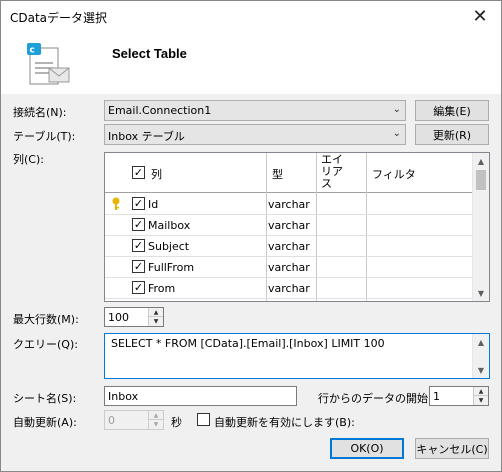  Describe the element at coordinates (40, 112) in the screenshot. I see `connection-label: 接続名(N):` at that location.